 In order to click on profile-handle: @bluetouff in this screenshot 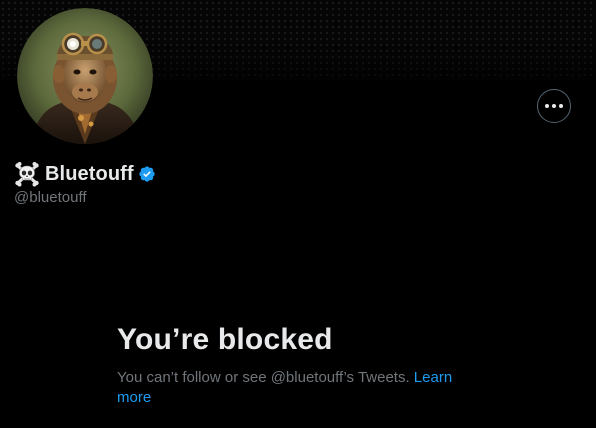, I will do `click(50, 197)`.